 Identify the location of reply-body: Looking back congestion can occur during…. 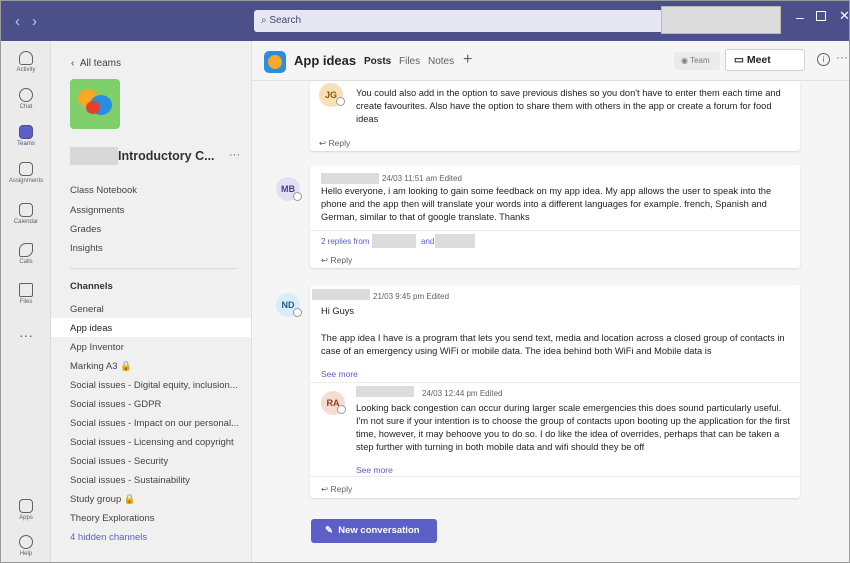
(573, 427).